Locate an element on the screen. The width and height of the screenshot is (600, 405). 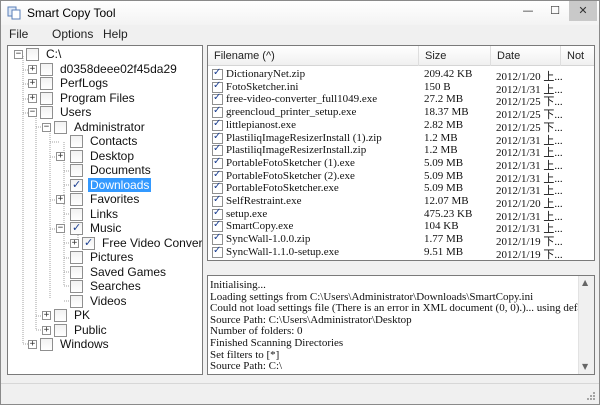
tree-node-label: Documents is located at coordinates (120, 170).